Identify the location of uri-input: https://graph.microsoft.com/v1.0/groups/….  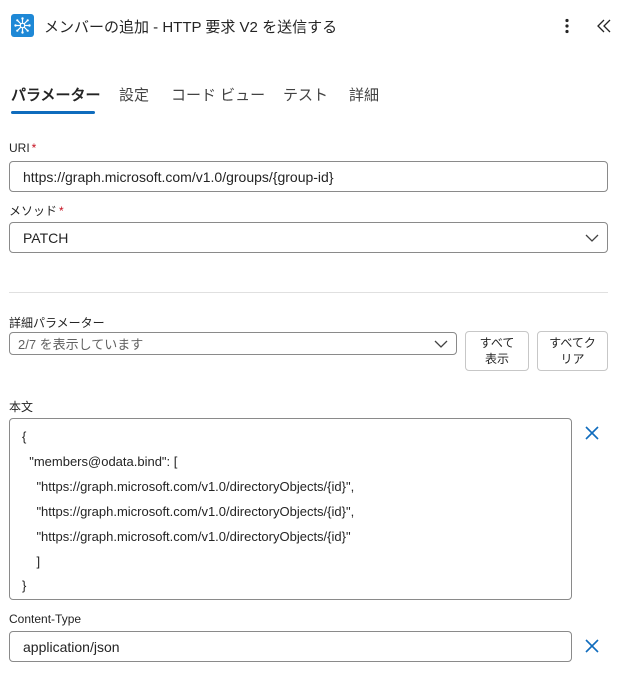
(308, 176).